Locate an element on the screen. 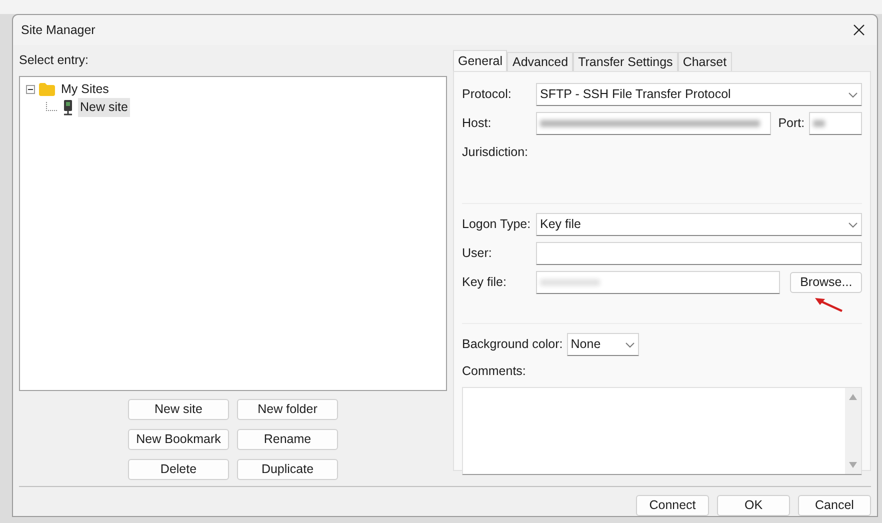 The width and height of the screenshot is (882, 523). user-field is located at coordinates (699, 253).